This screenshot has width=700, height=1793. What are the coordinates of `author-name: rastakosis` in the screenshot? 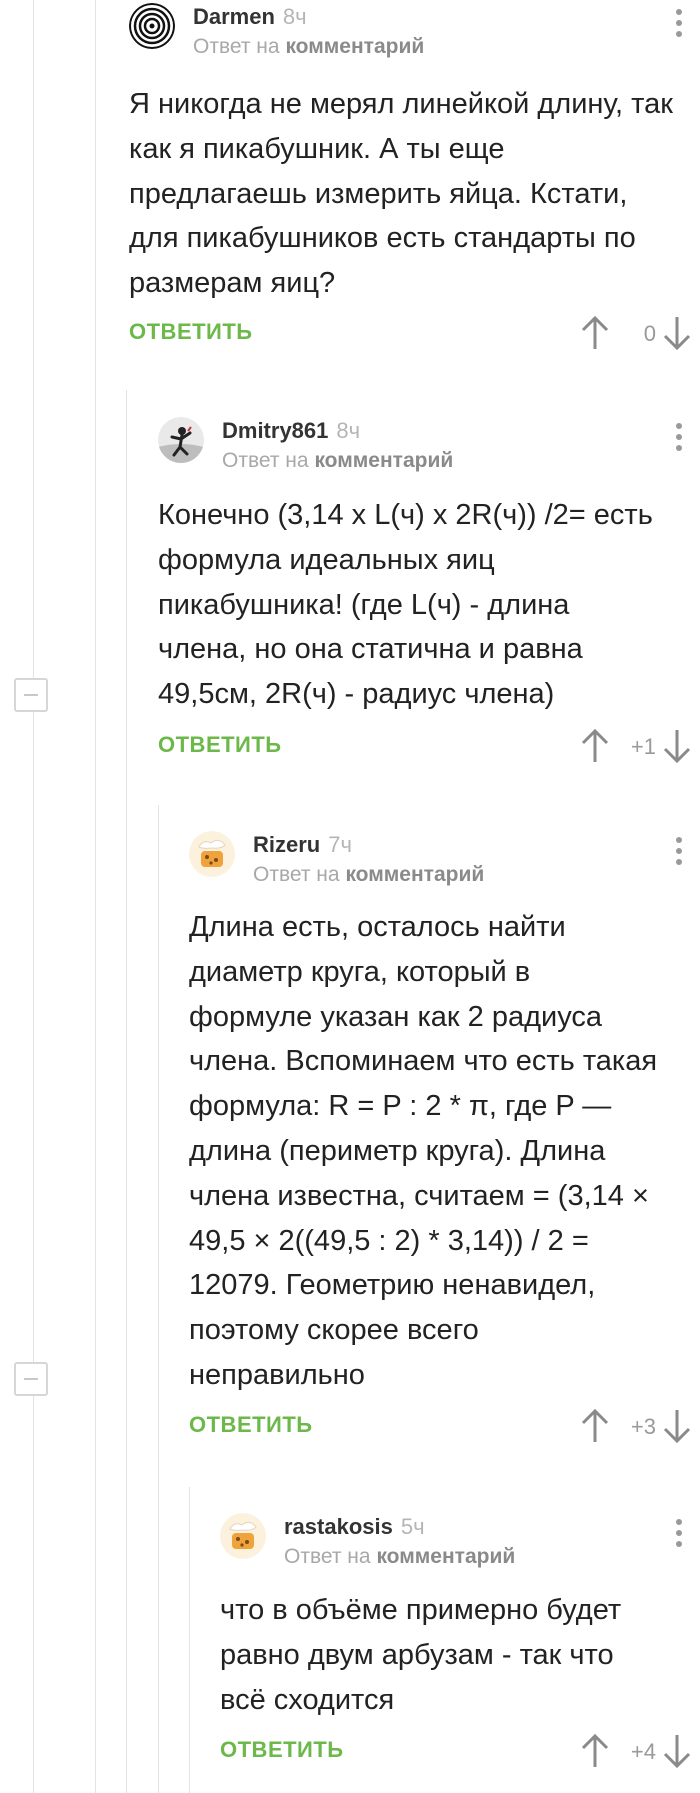 It's located at (338, 1526).